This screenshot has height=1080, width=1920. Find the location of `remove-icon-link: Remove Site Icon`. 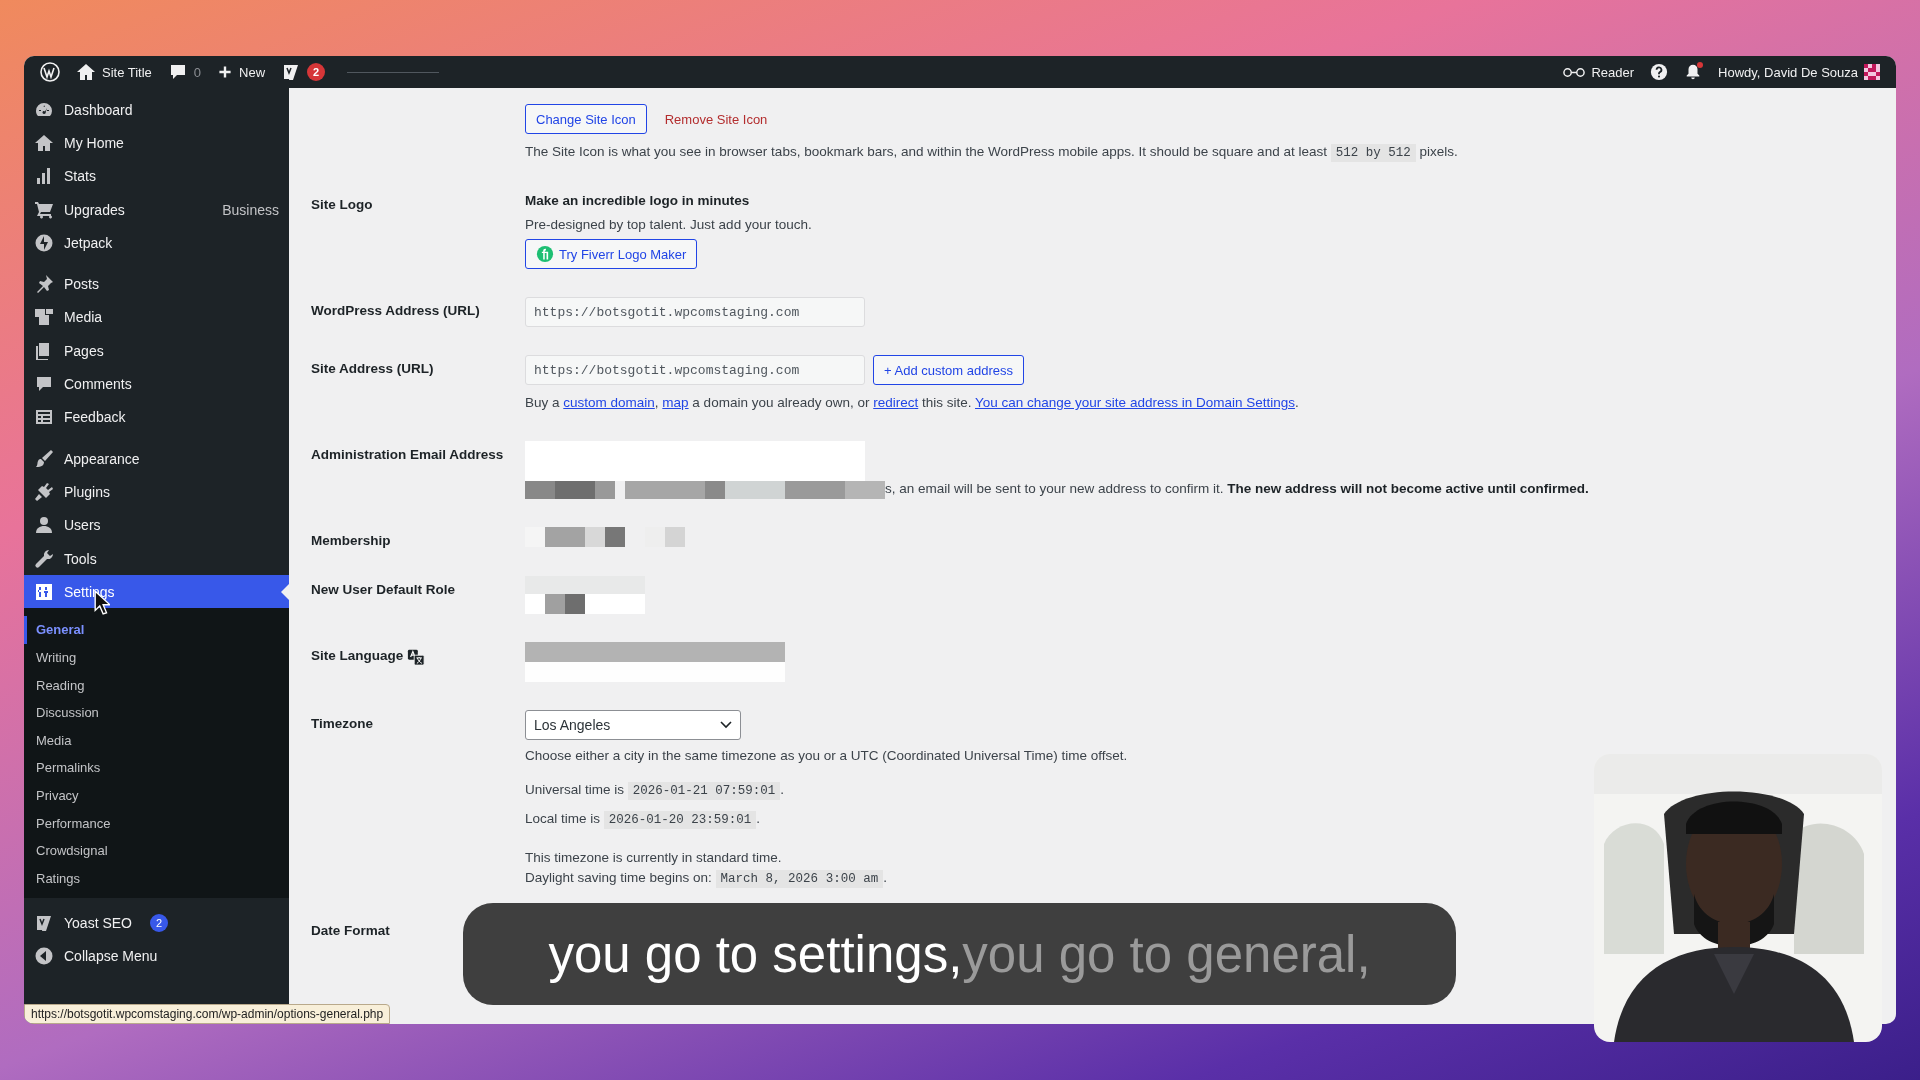

remove-icon-link: Remove Site Icon is located at coordinates (716, 119).